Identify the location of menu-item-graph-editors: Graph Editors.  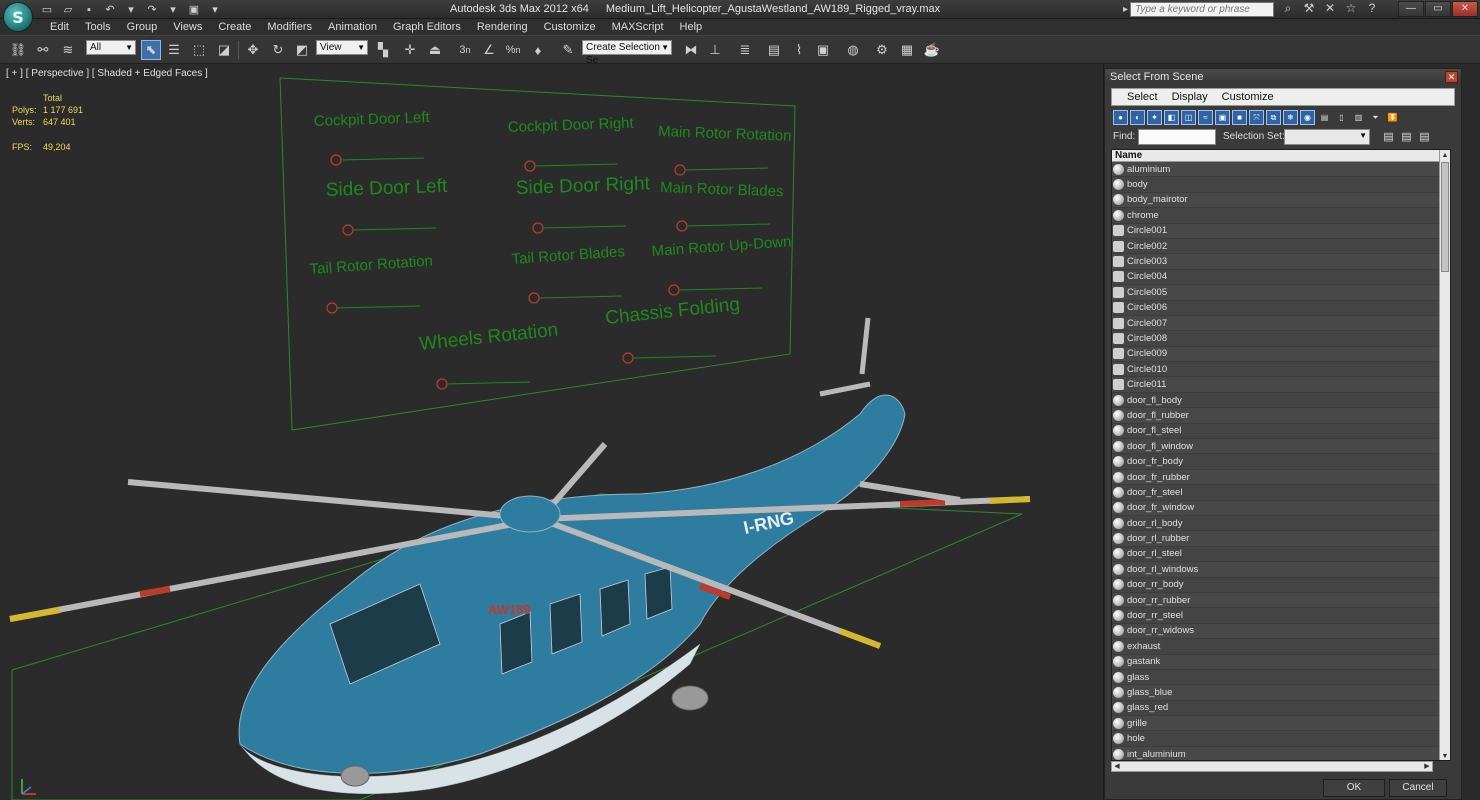
(427, 27).